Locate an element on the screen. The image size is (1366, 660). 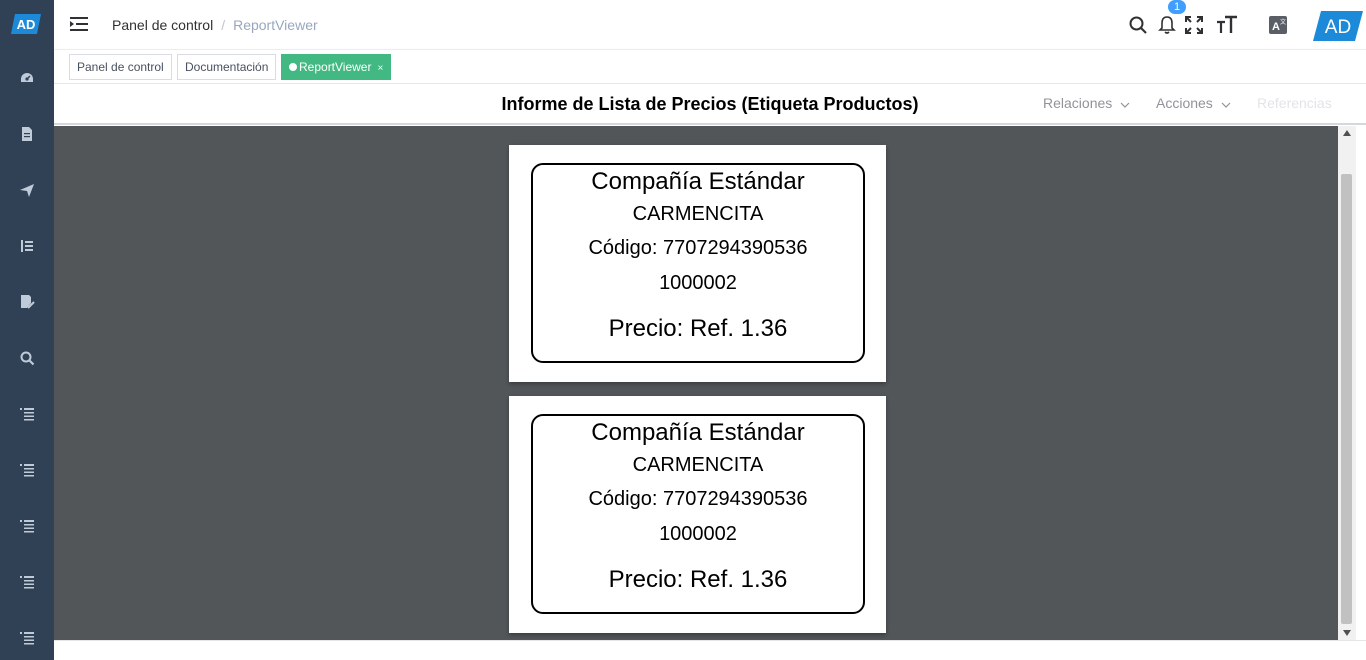
tag-panel-de-control: Panel de control is located at coordinates (120, 67).